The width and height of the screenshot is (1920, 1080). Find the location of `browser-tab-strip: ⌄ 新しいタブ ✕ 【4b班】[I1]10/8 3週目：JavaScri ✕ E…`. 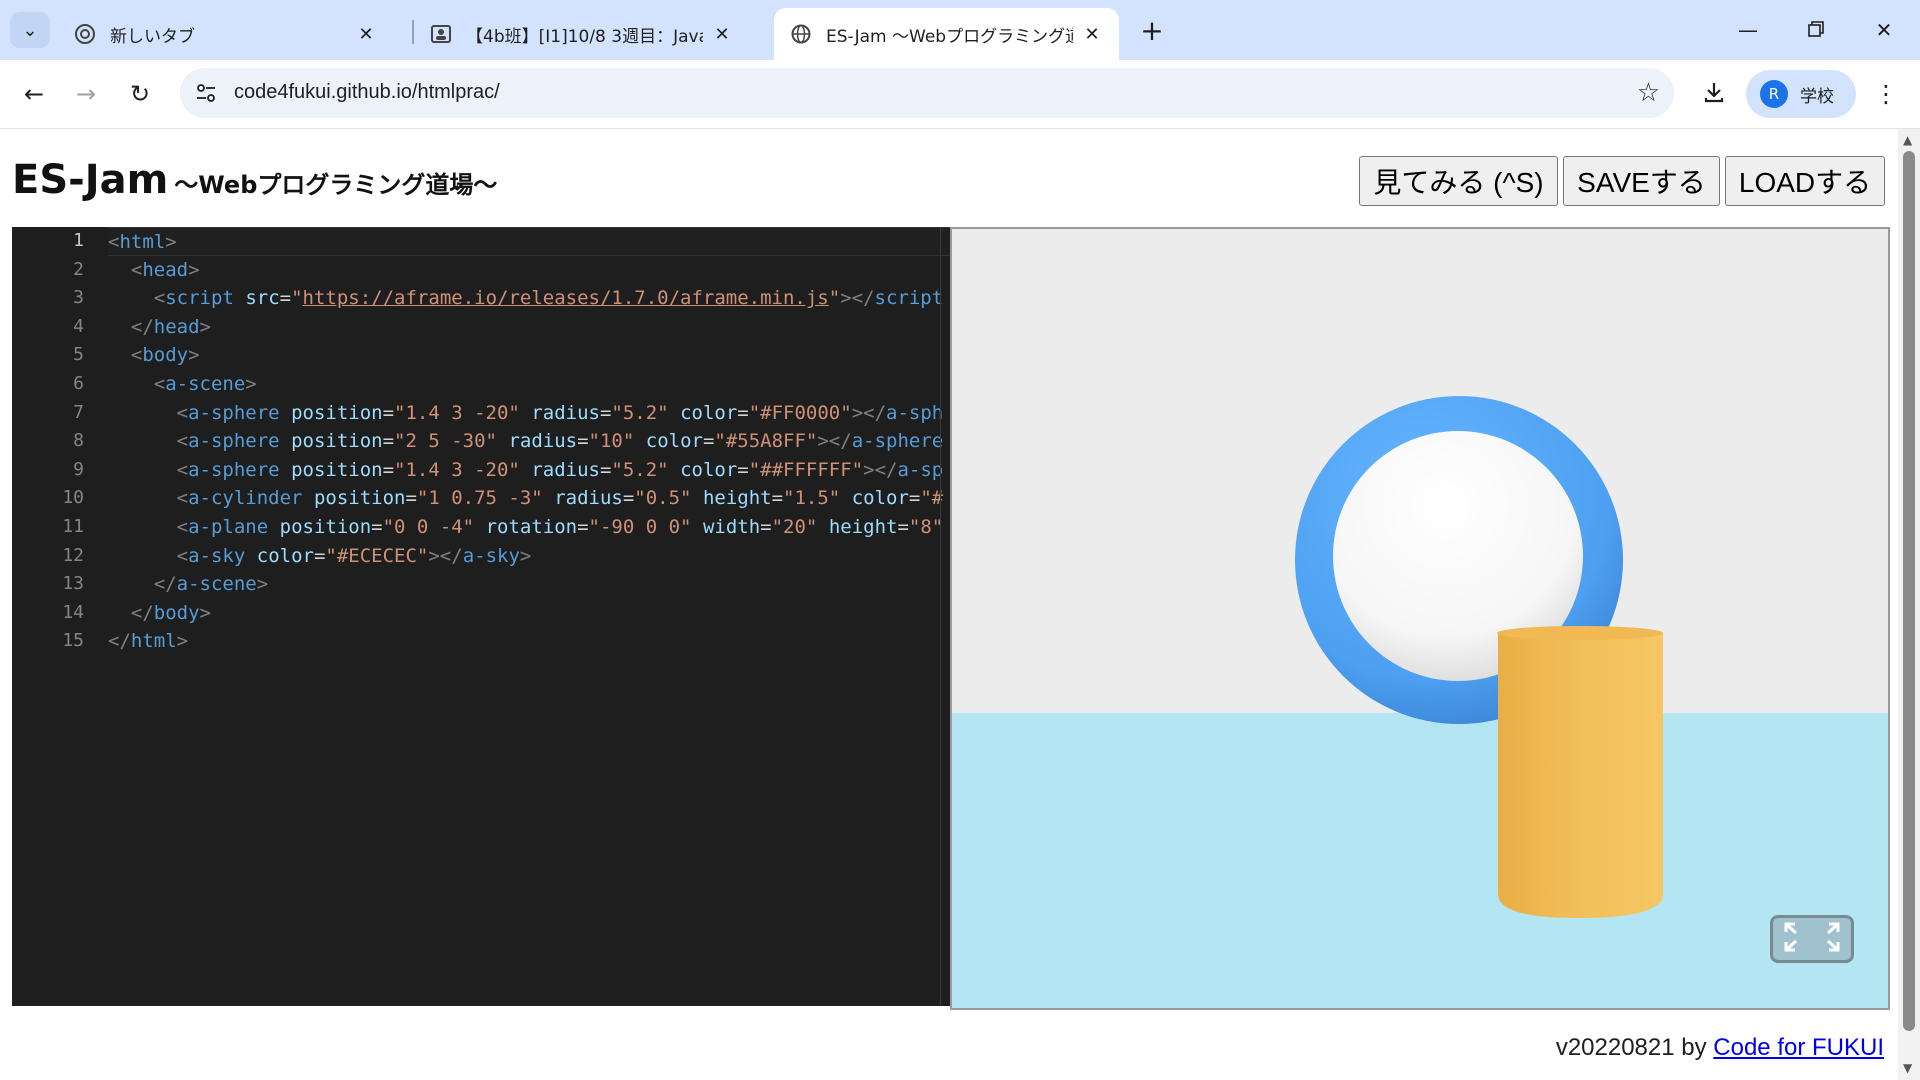

browser-tab-strip: ⌄ 新しいタブ ✕ 【4b班】[I1]10/8 3週目：JavaScri ✕ E… is located at coordinates (960, 30).